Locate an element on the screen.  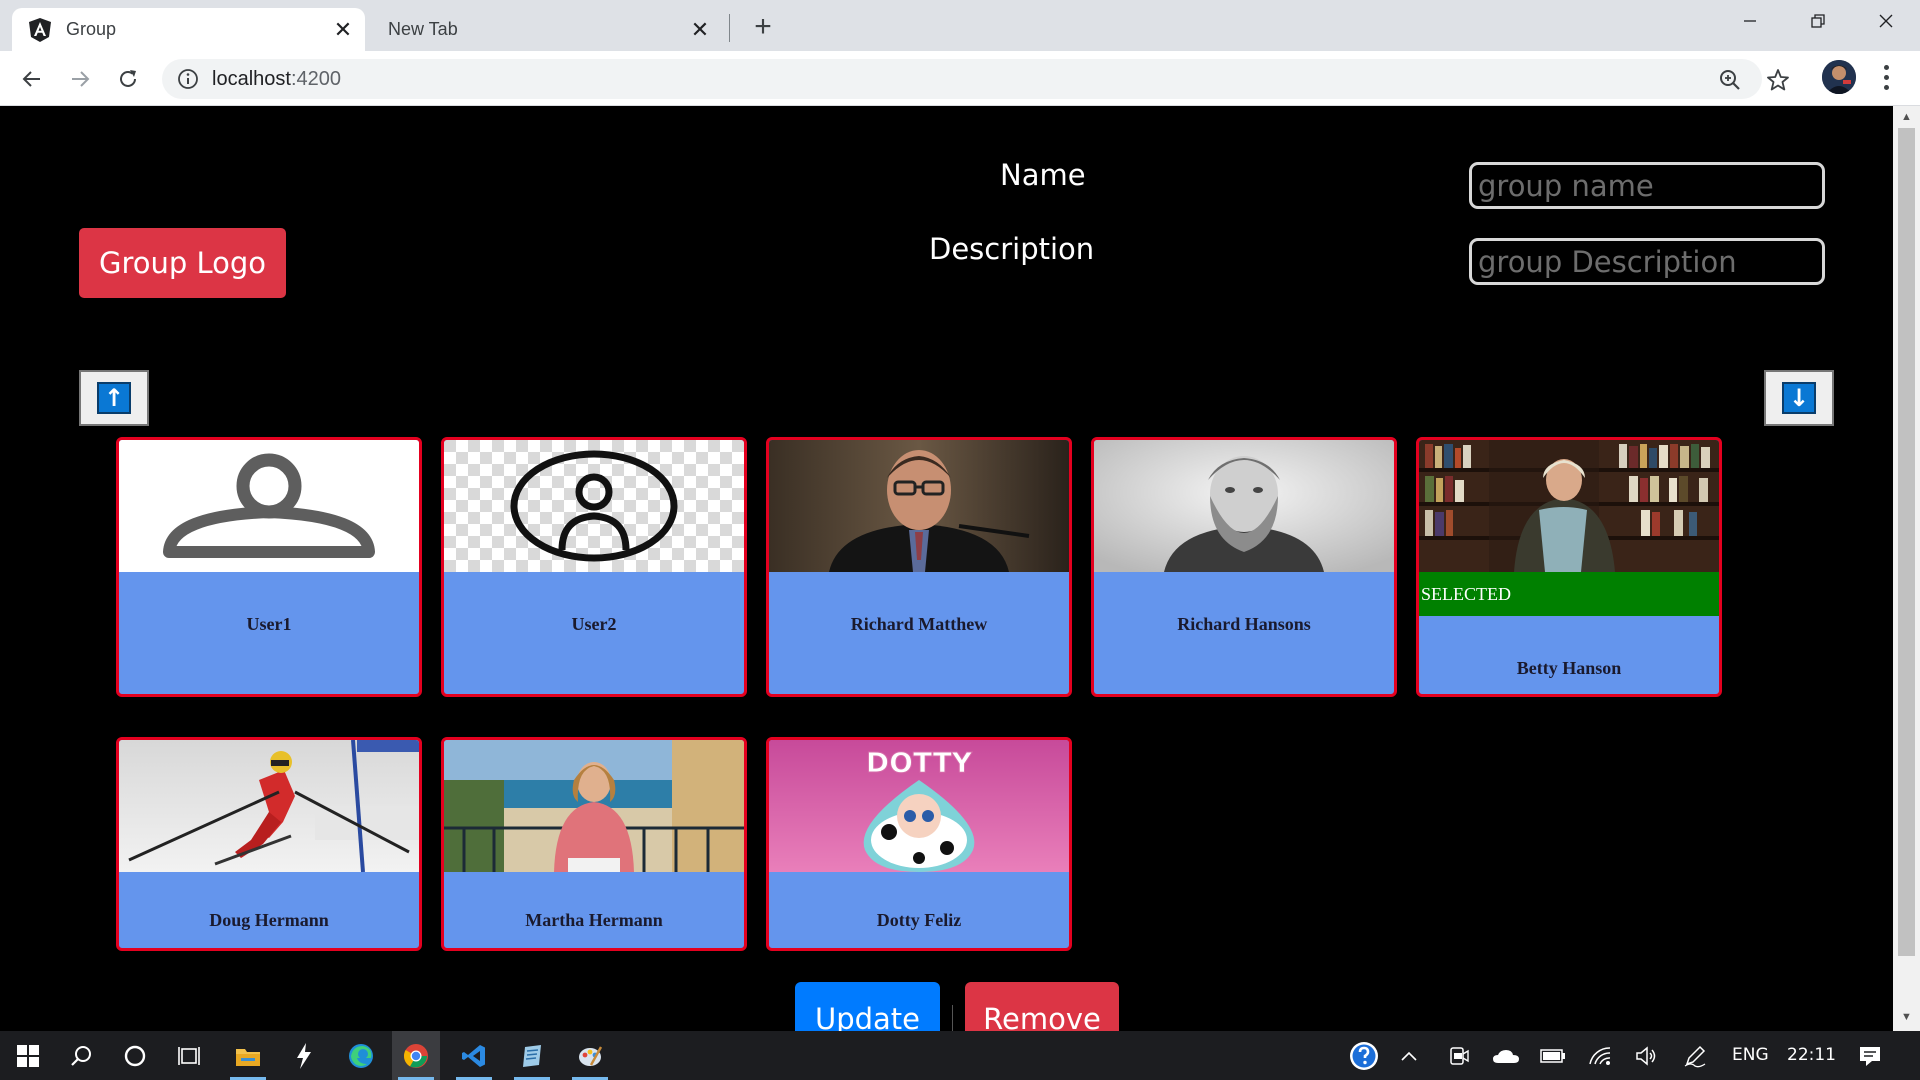
back-icon is located at coordinates (32, 79).